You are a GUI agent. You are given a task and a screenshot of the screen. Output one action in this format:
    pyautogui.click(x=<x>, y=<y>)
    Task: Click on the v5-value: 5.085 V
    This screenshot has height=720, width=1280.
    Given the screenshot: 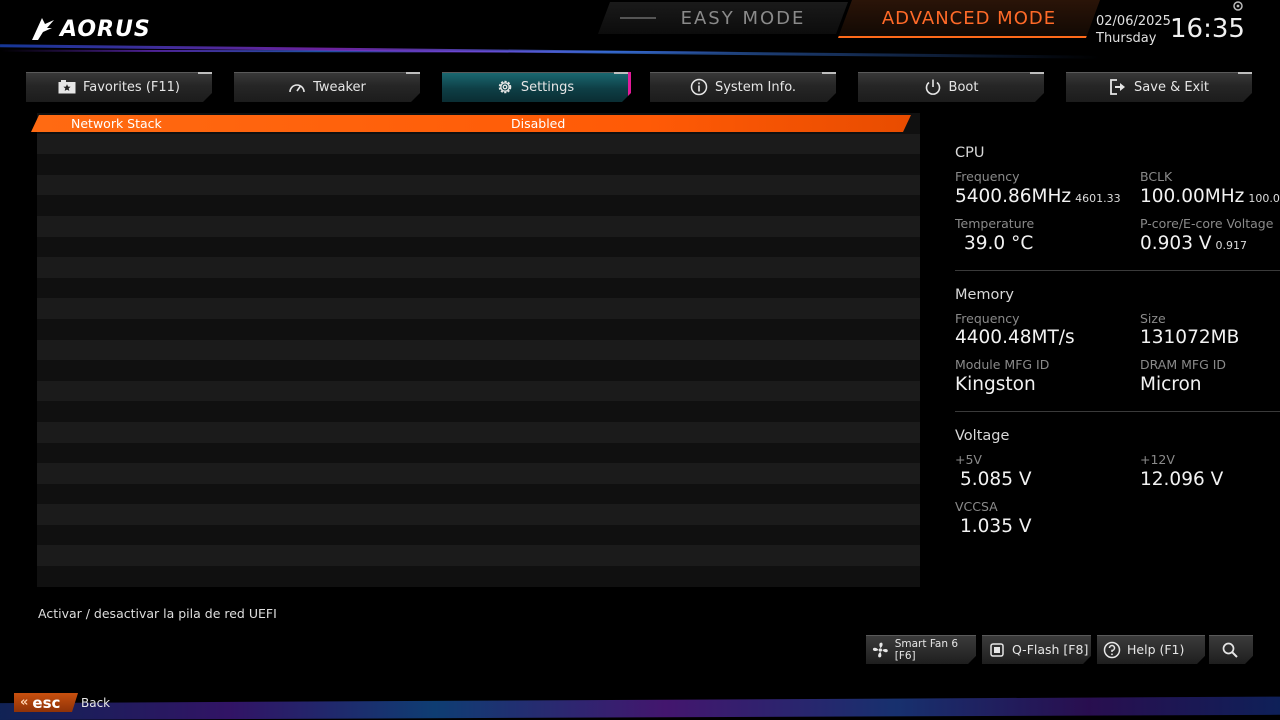 What is the action you would take?
    pyautogui.click(x=996, y=479)
    